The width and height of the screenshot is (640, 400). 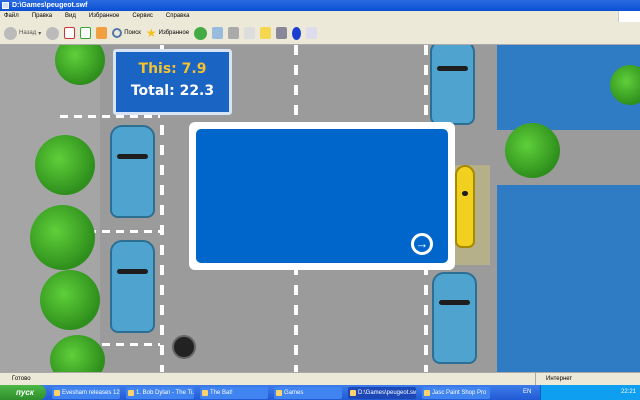 I want to click on menu-file: Файл, so click(x=11, y=16).